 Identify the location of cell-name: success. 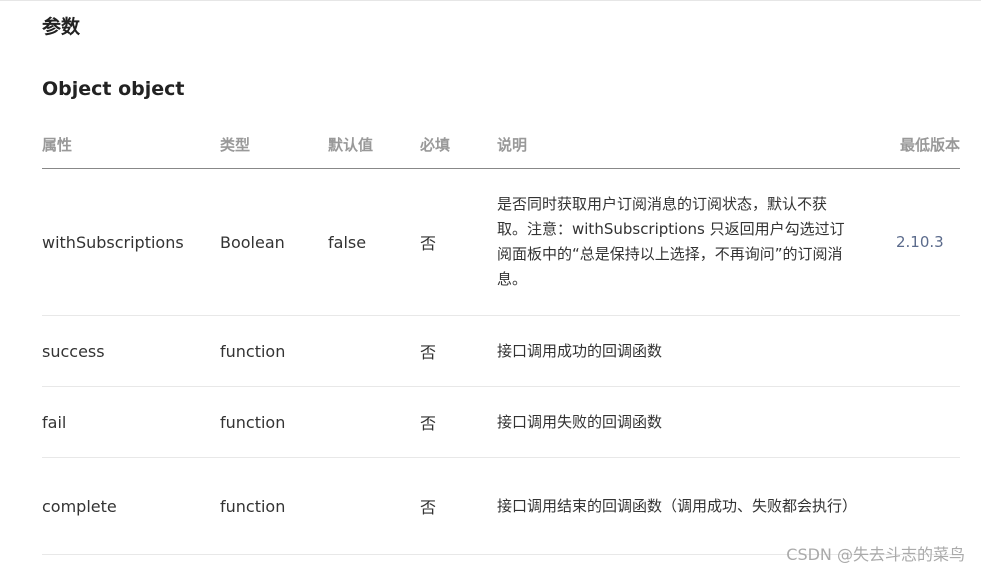
(131, 351).